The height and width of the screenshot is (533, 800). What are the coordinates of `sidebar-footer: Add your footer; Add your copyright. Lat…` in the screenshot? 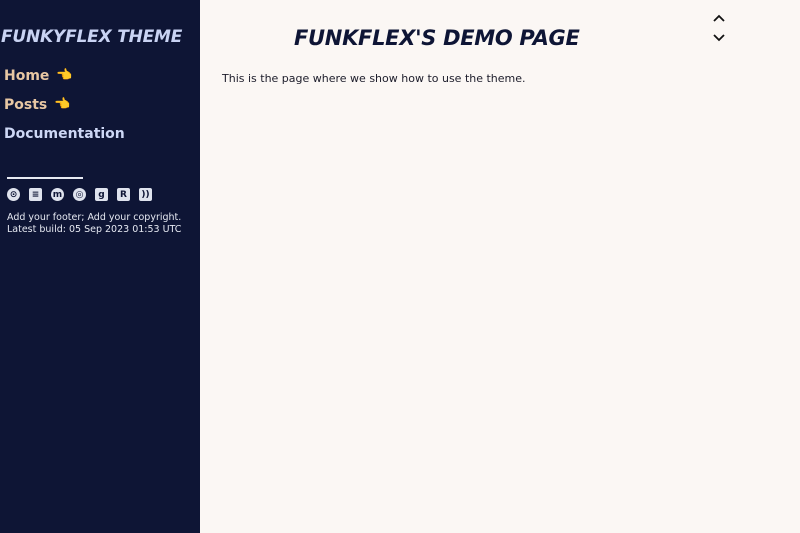 It's located at (94, 224).